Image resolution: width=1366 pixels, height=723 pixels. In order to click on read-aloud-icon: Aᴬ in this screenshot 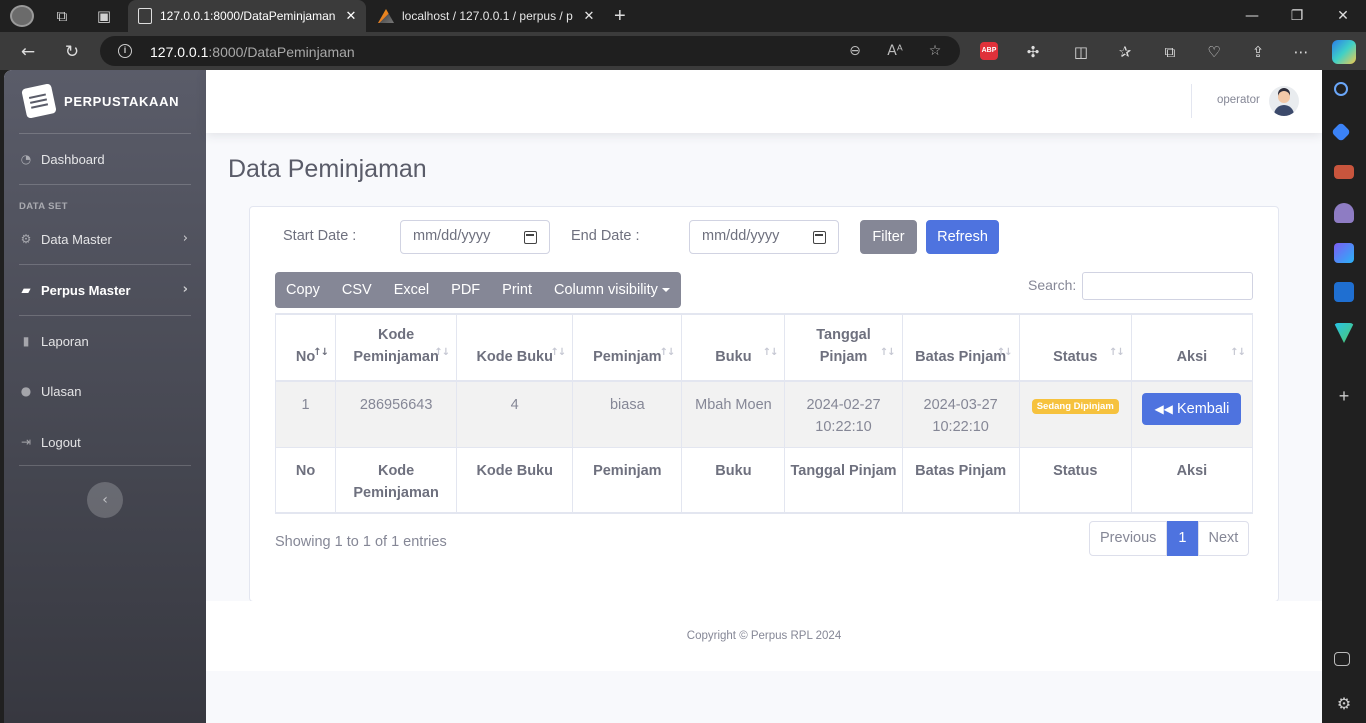, I will do `click(895, 51)`.